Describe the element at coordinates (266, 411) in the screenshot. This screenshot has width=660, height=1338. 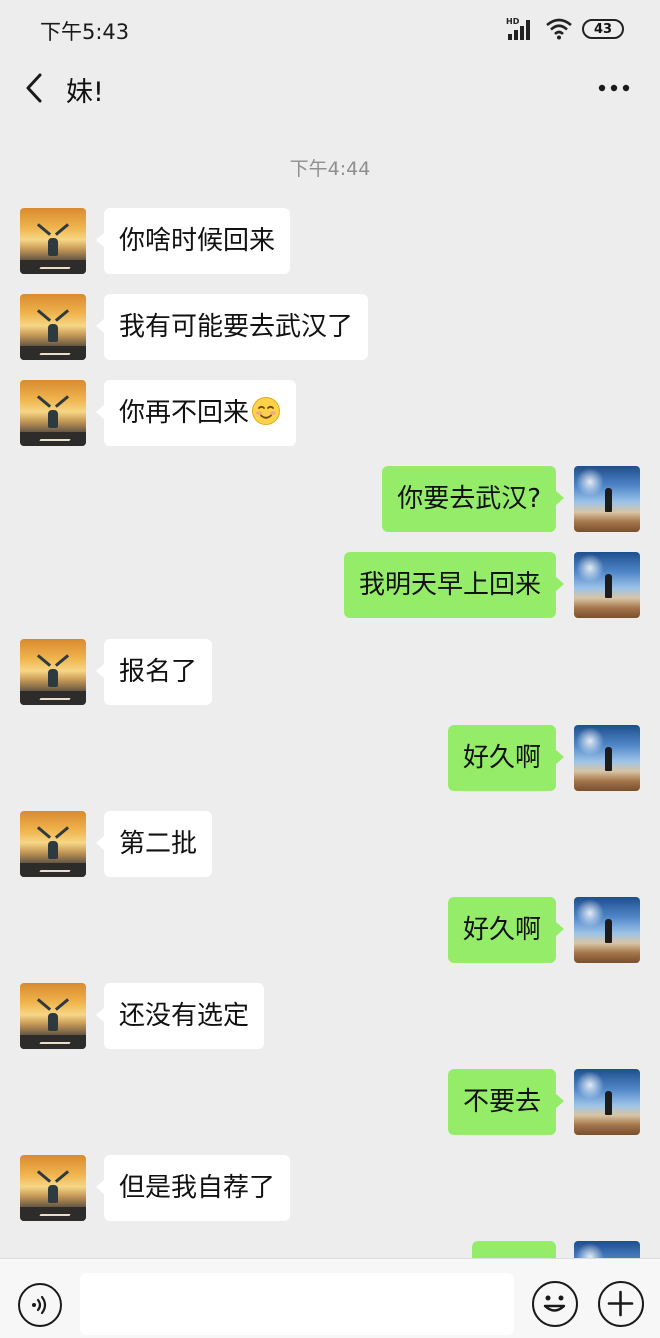
I see `smile-emoji-icon` at that location.